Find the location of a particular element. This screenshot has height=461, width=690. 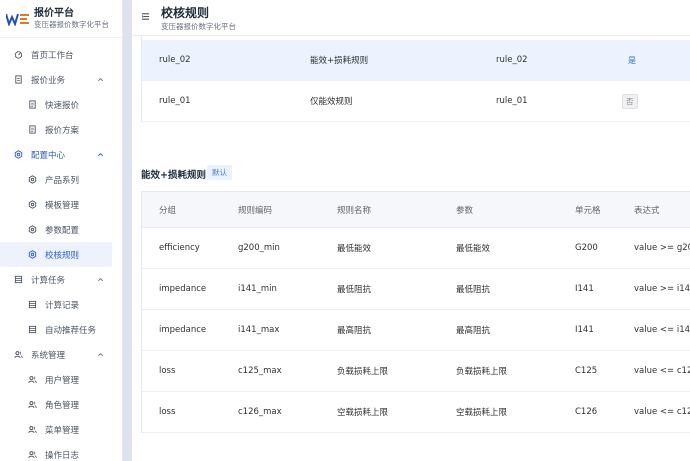

sidebar-item-label: 报价业务 is located at coordinates (48, 80).